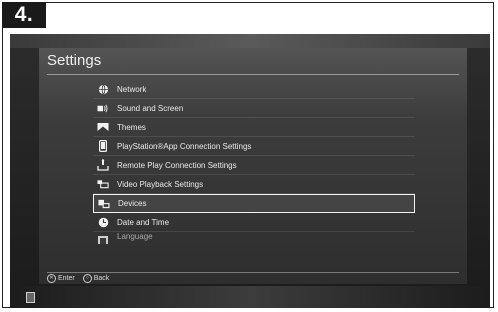 The image size is (498, 312). I want to click on clock-icon, so click(103, 222).